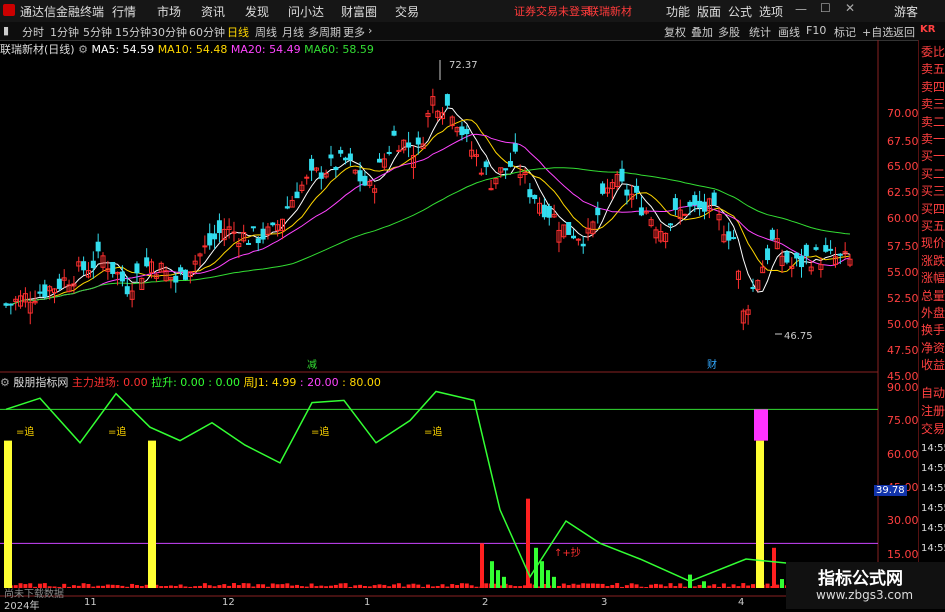 The image size is (945, 612). I want to click on quote-row-label: 涨跌, so click(933, 260).